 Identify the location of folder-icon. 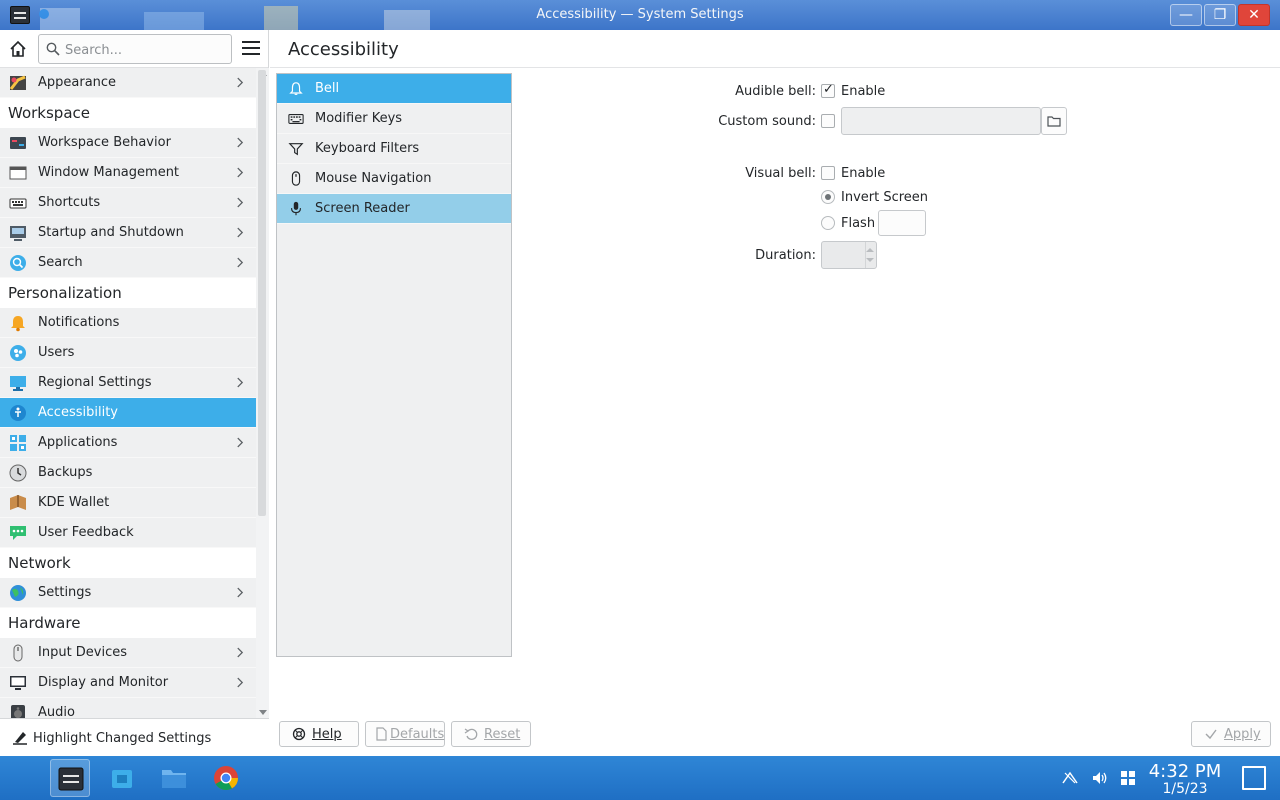
(174, 779).